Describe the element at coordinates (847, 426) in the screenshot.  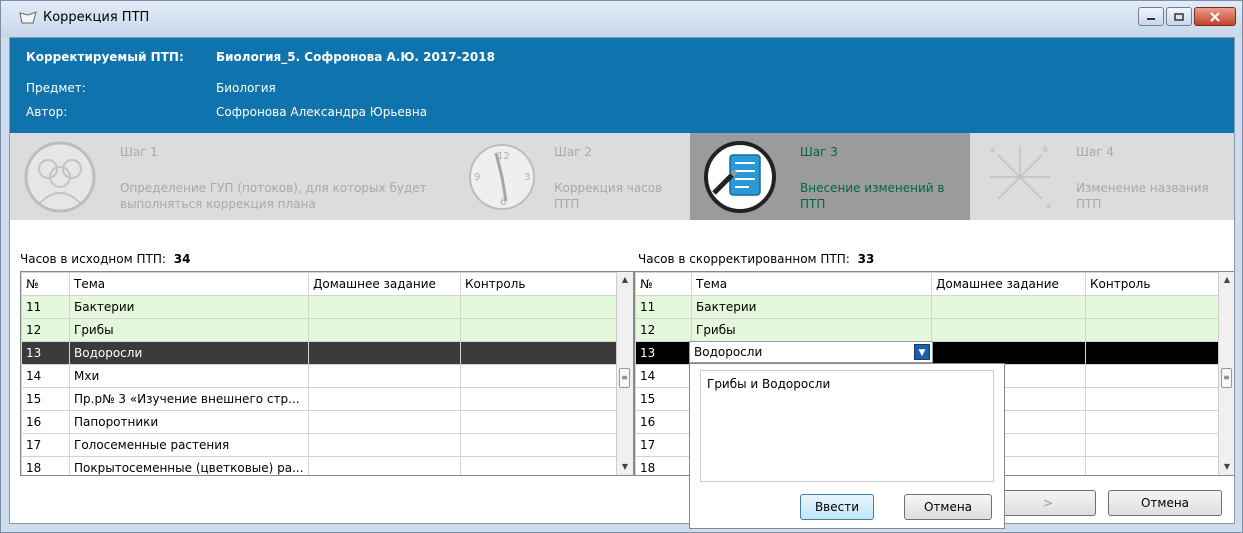
I see `topic-text-editor: Грибы и Водоросли` at that location.